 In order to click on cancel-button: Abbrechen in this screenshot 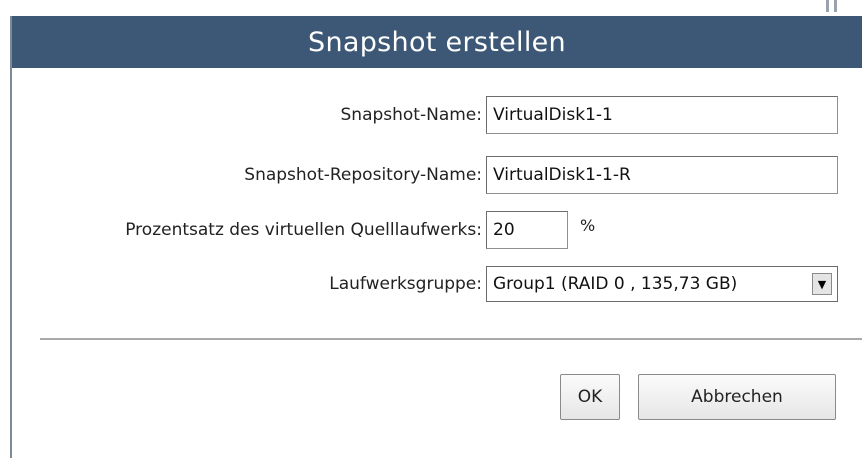, I will do `click(737, 397)`.